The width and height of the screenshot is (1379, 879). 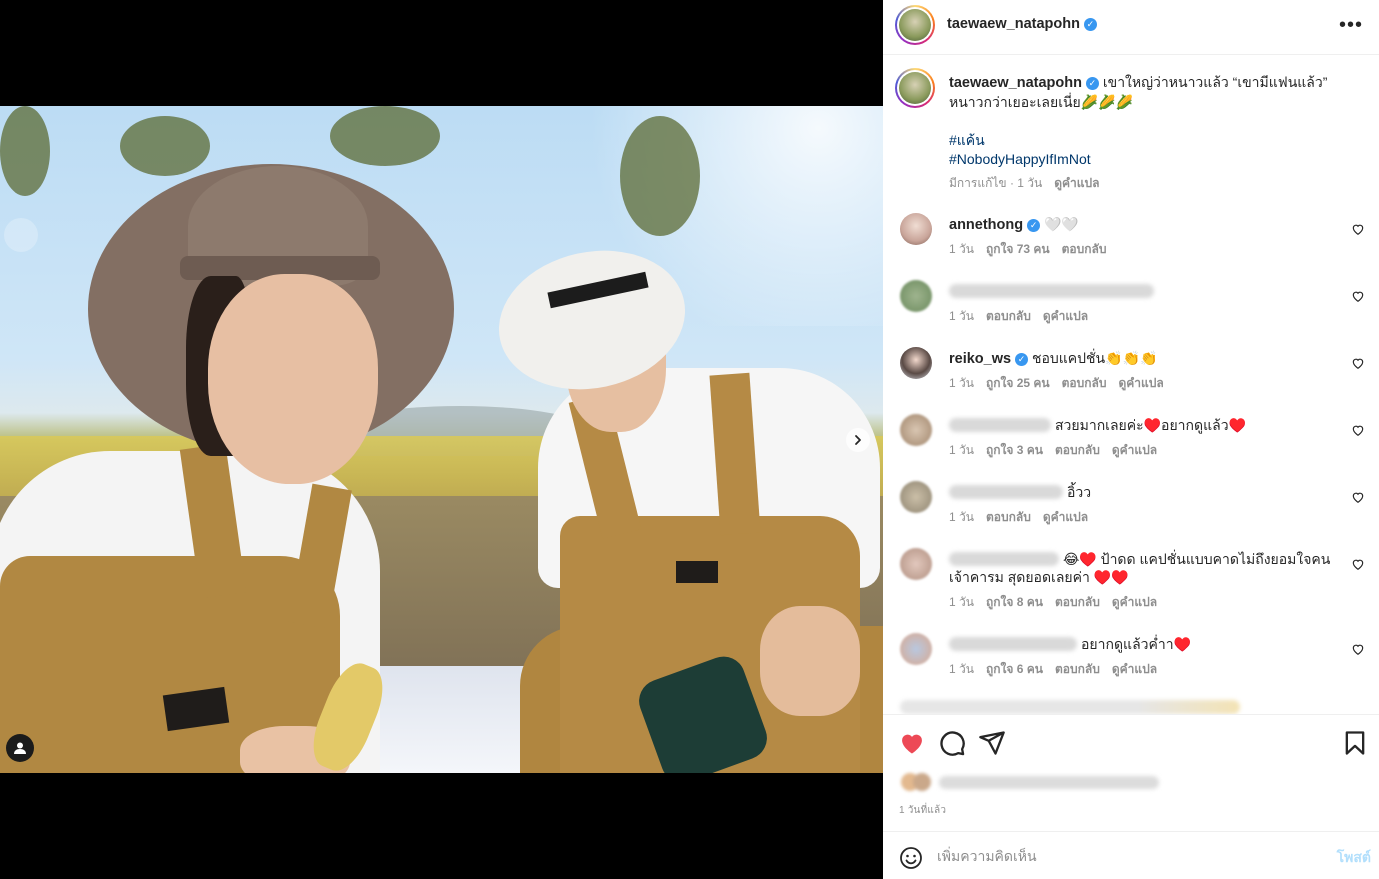 I want to click on person-left-face, so click(x=293, y=379).